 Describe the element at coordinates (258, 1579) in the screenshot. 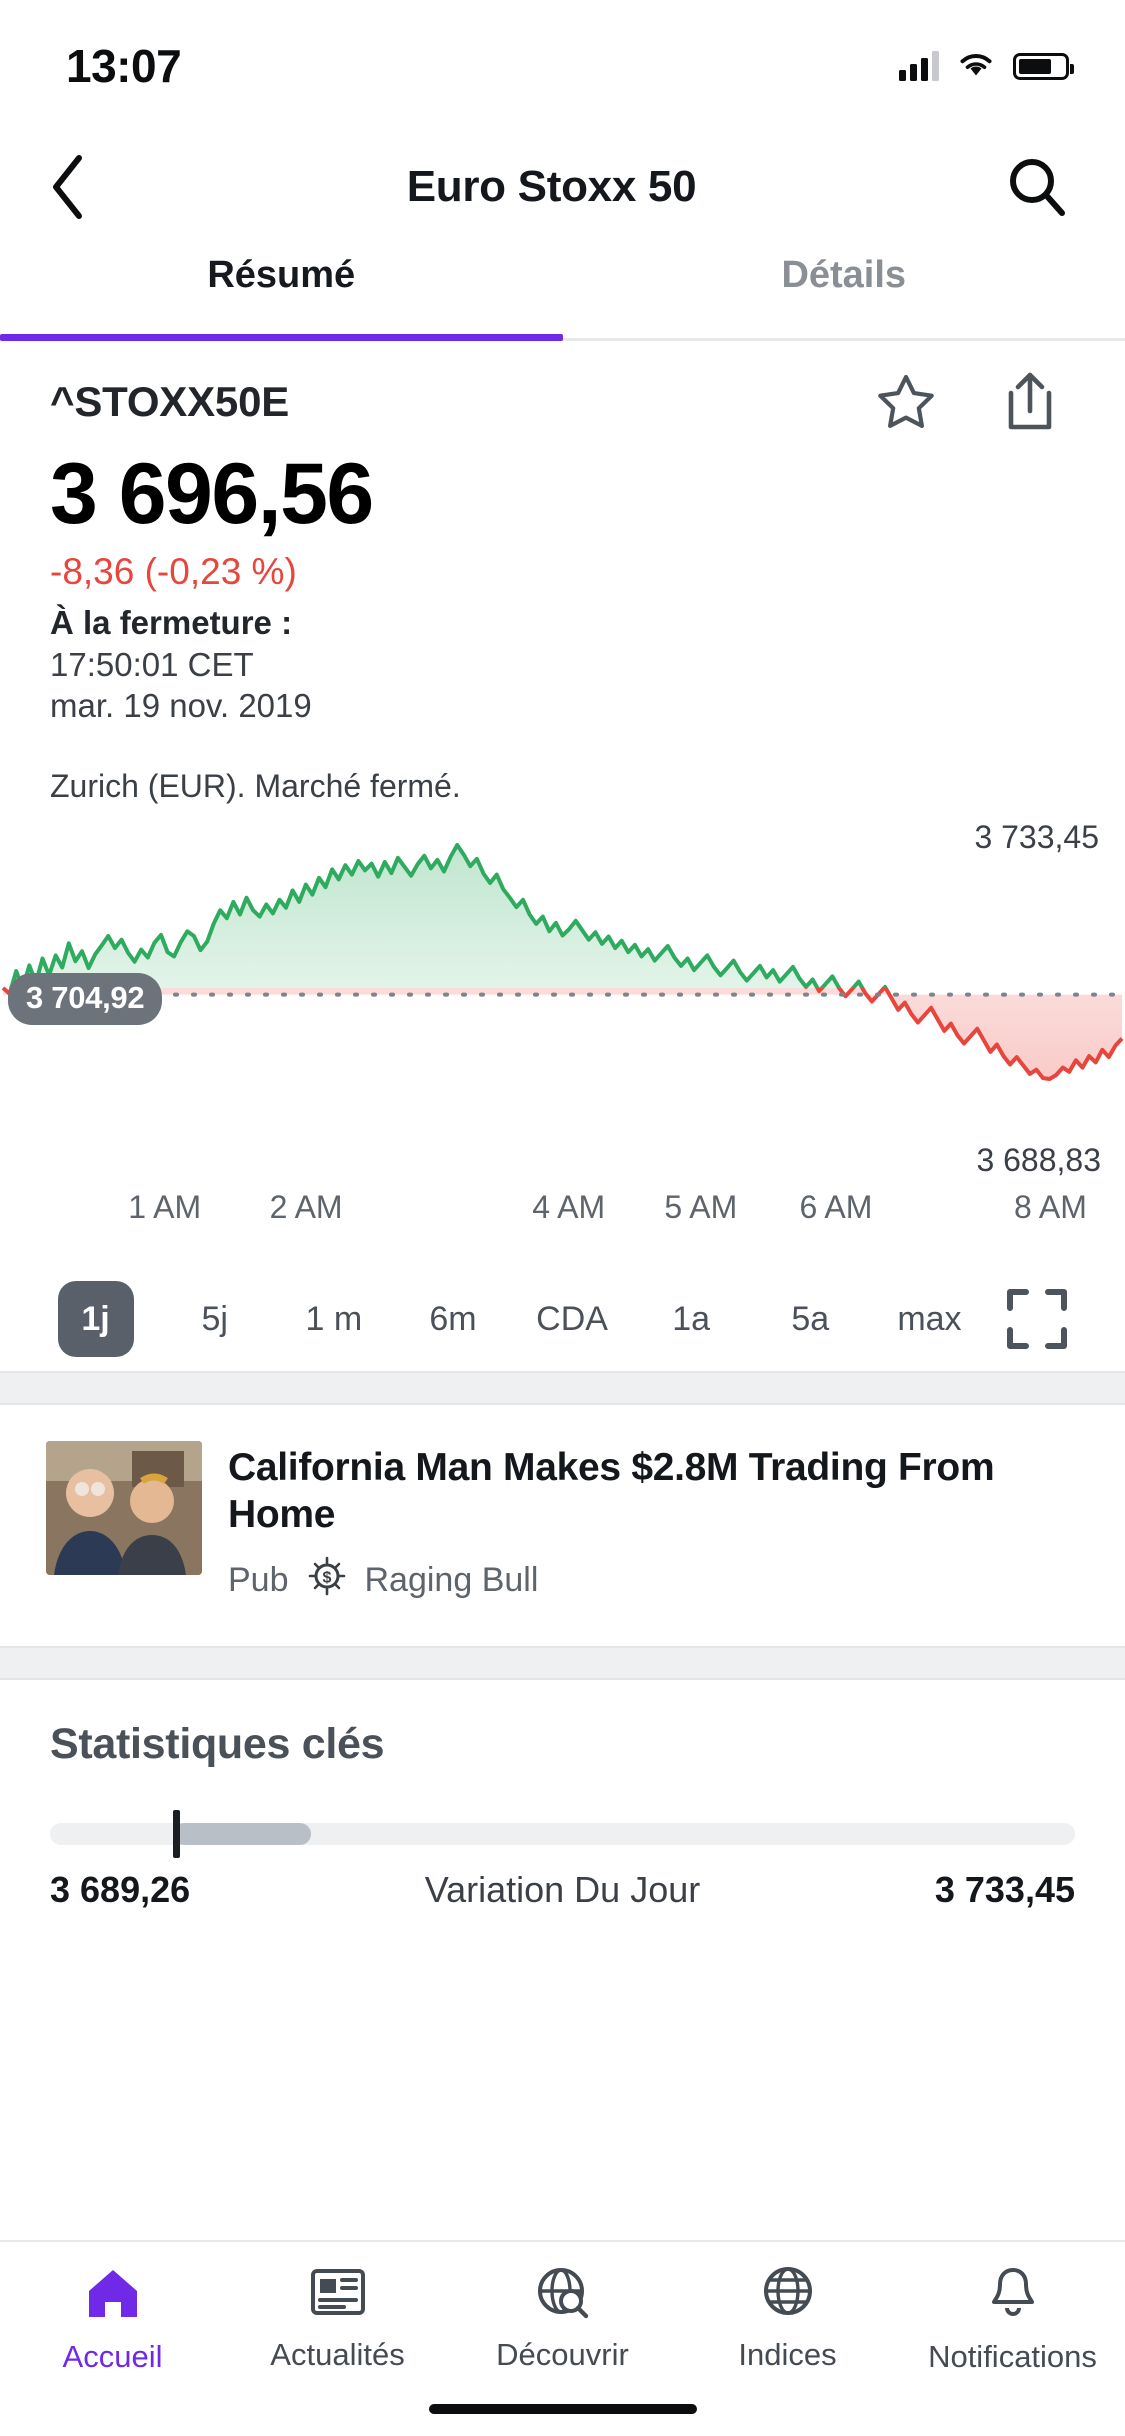

I see `ad-label: Pub` at that location.